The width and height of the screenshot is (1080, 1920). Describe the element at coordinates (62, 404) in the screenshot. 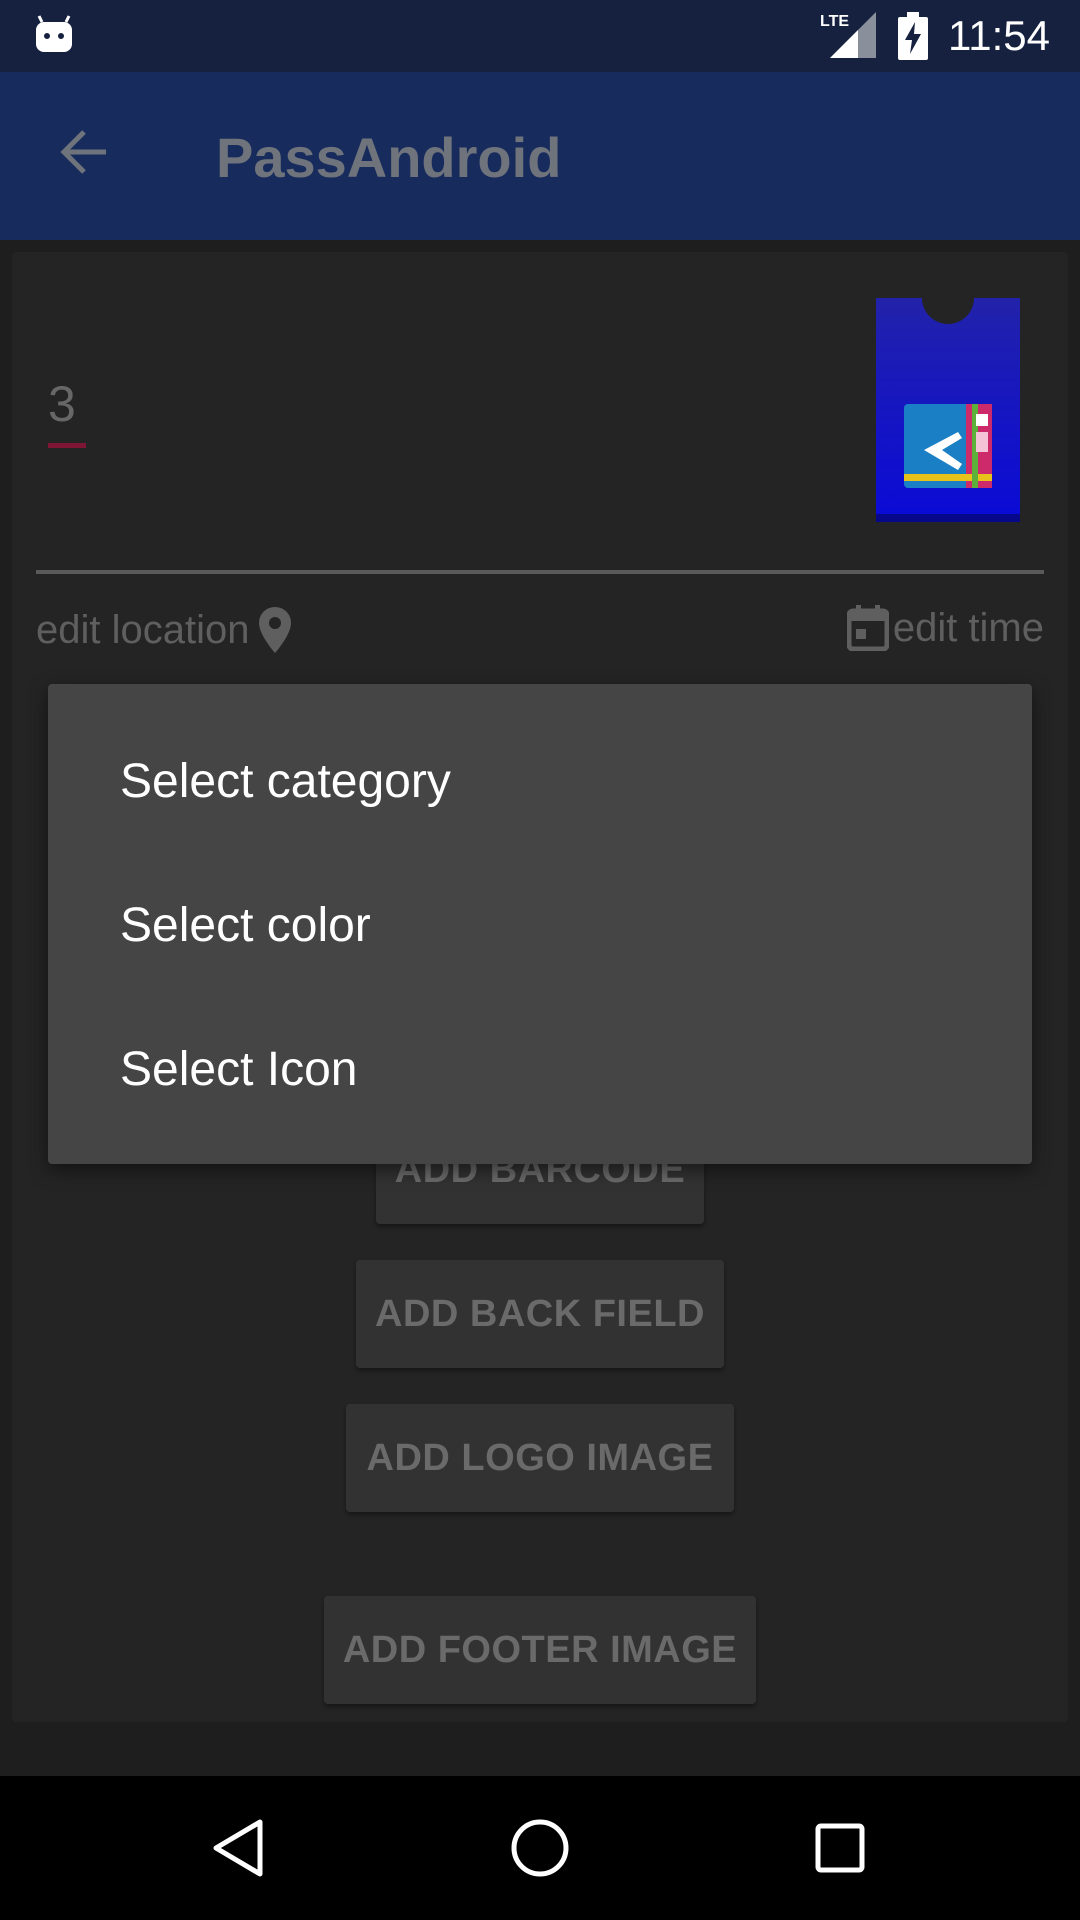

I see `pass-number-field: 3` at that location.